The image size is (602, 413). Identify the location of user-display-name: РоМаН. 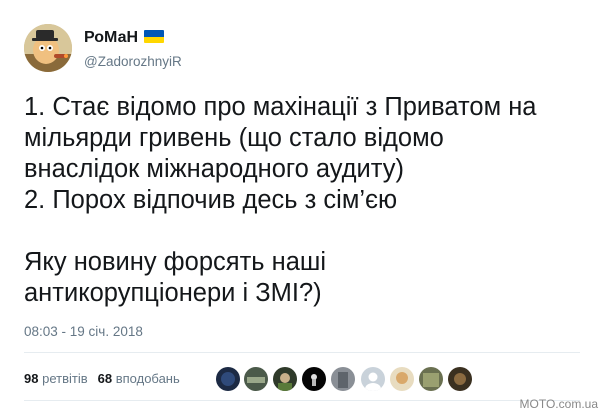
(124, 38).